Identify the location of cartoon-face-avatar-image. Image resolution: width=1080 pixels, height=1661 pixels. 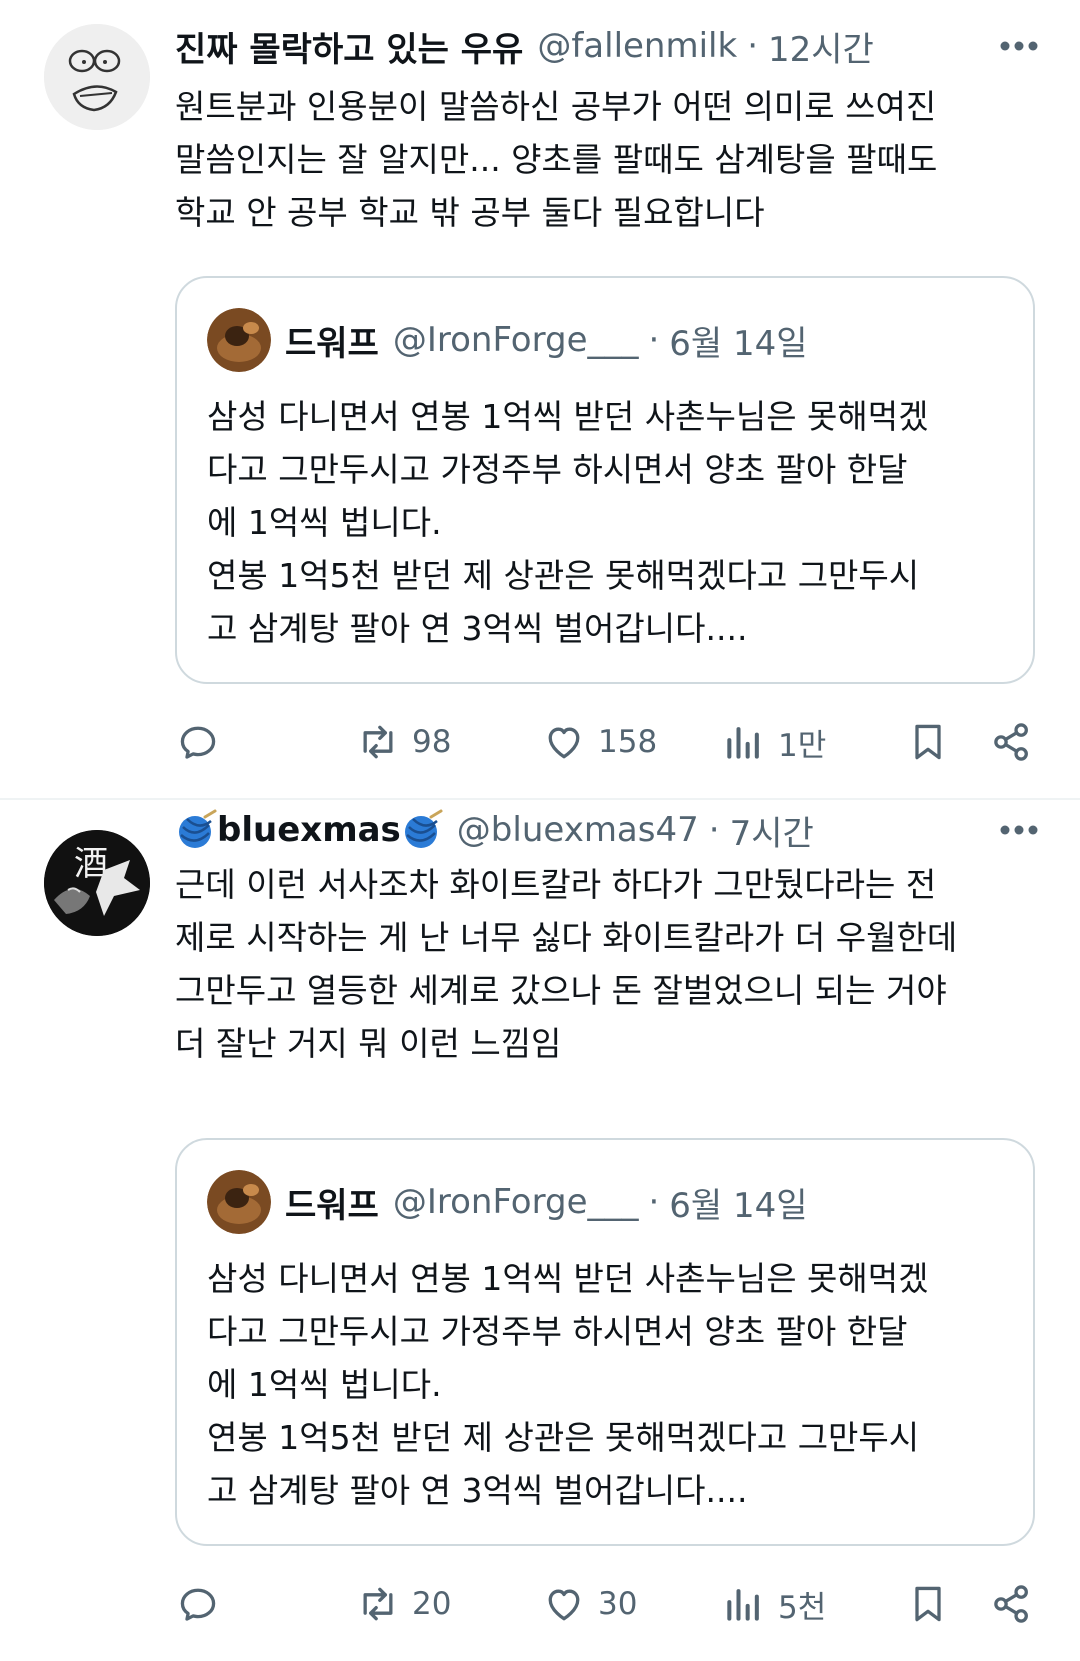
(97, 77).